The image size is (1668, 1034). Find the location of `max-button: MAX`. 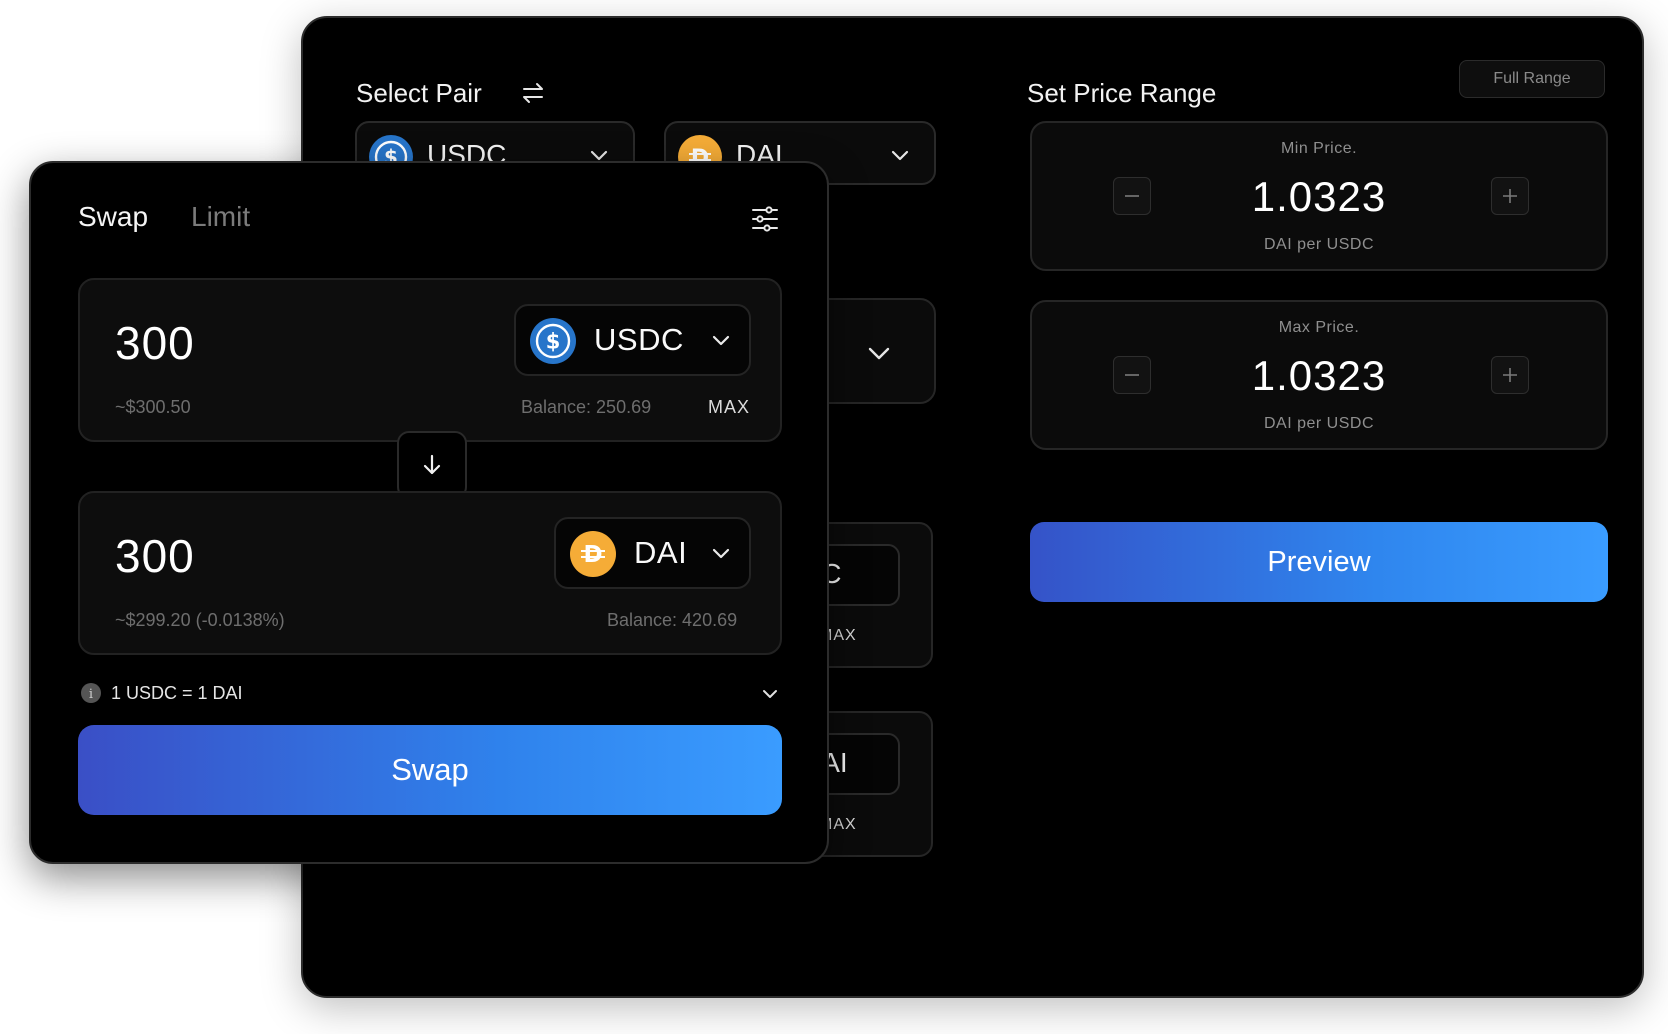

max-button: MAX is located at coordinates (729, 407).